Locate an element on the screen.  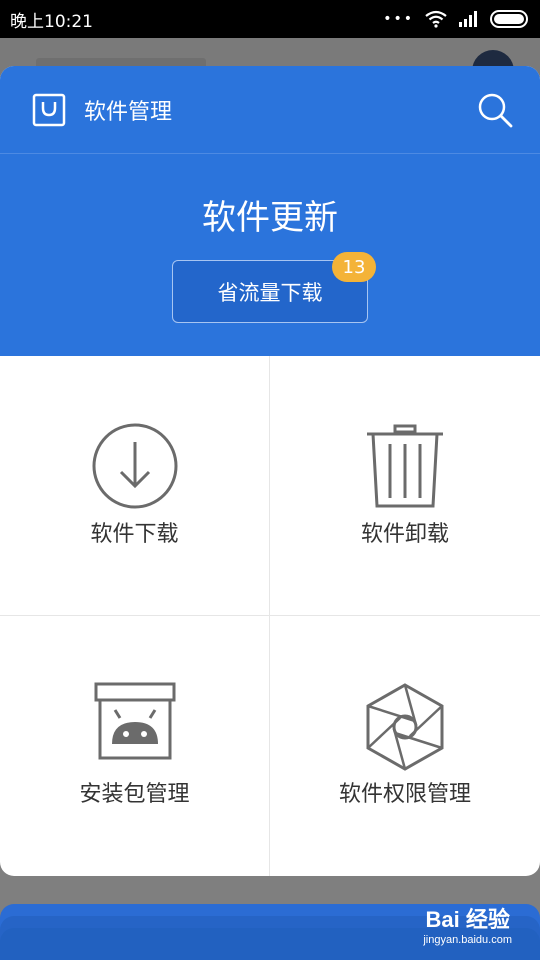
signal-dots: ••• is located at coordinates (398, 19).